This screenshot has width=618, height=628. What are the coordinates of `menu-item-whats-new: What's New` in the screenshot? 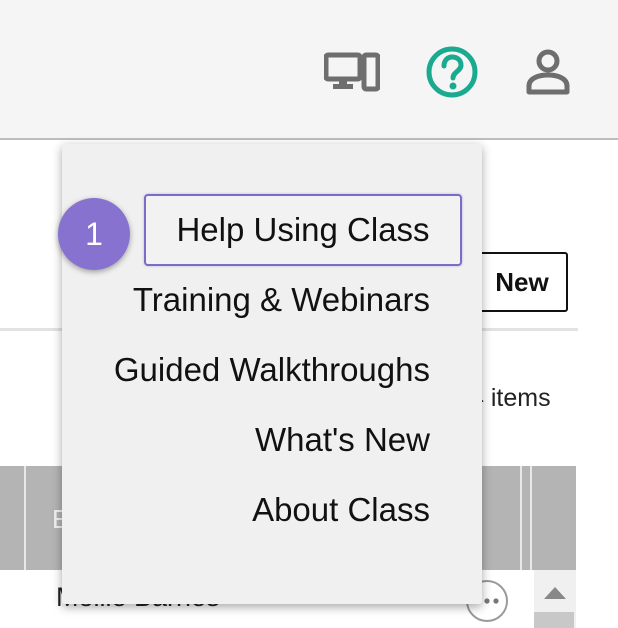 It's located at (342, 440).